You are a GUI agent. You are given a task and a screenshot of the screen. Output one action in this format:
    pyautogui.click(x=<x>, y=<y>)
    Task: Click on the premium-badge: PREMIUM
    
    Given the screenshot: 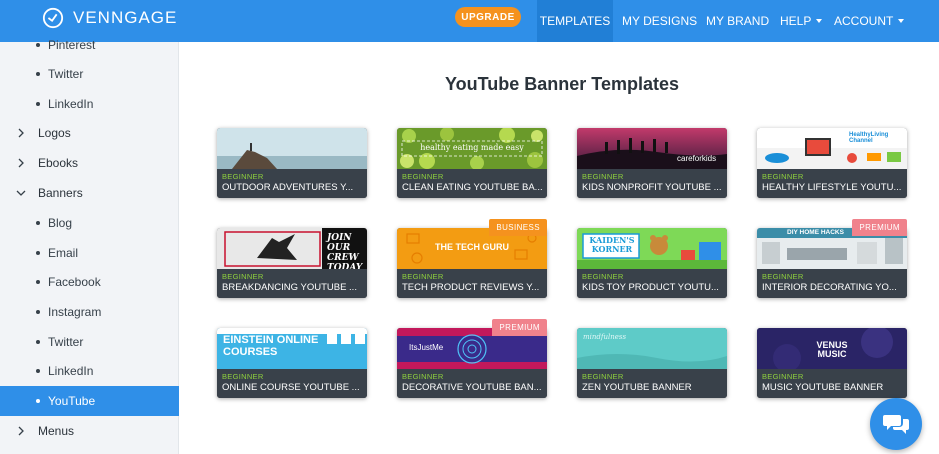 What is the action you would take?
    pyautogui.click(x=519, y=327)
    